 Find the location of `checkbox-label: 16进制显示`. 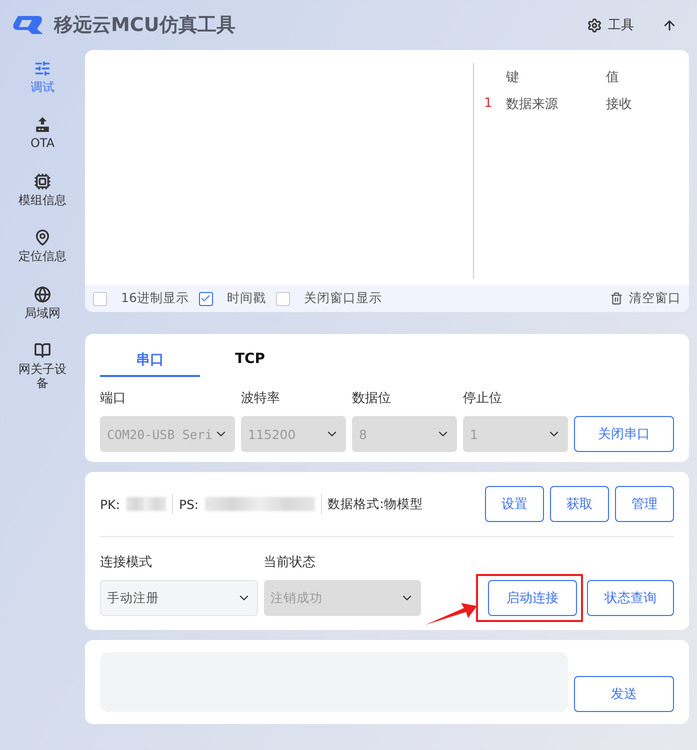

checkbox-label: 16进制显示 is located at coordinates (155, 298).